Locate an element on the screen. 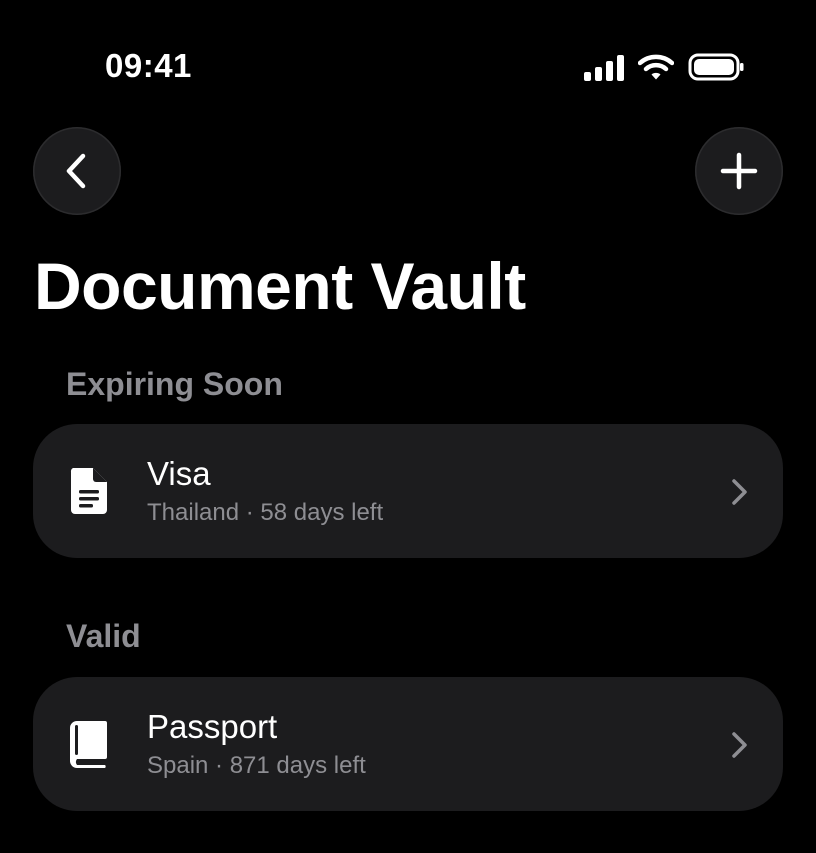 This screenshot has height=853, width=816. plus-icon is located at coordinates (739, 171).